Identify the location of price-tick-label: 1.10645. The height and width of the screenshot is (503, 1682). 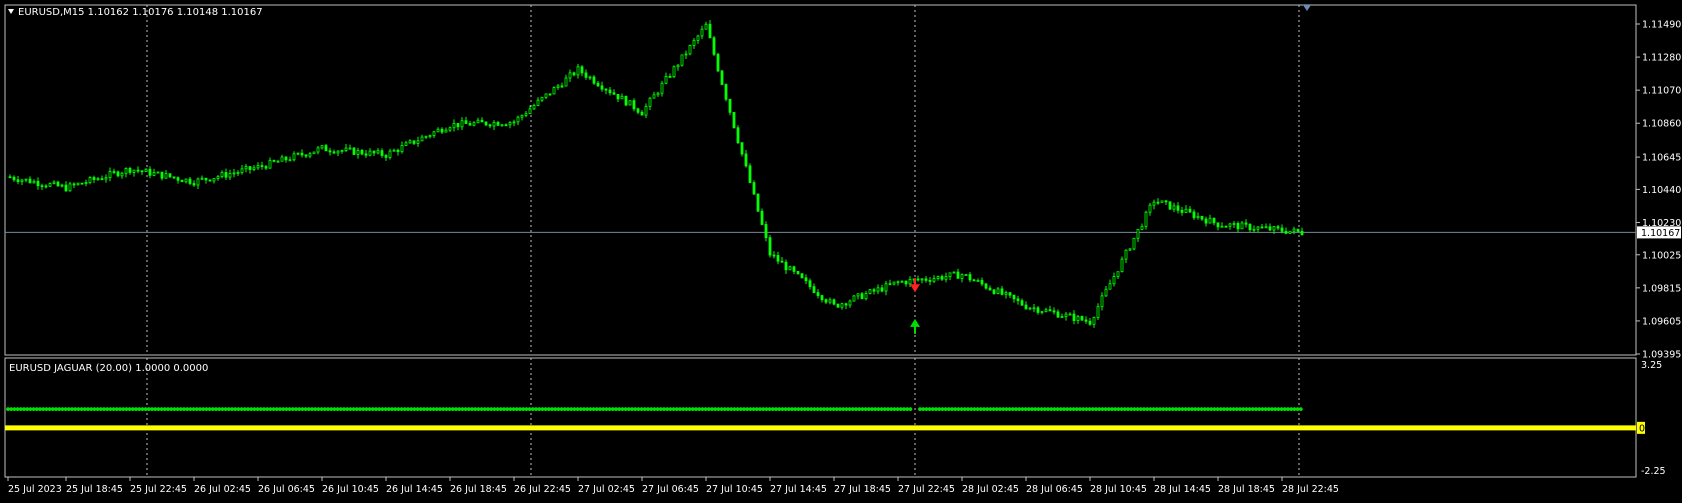
(1661, 158).